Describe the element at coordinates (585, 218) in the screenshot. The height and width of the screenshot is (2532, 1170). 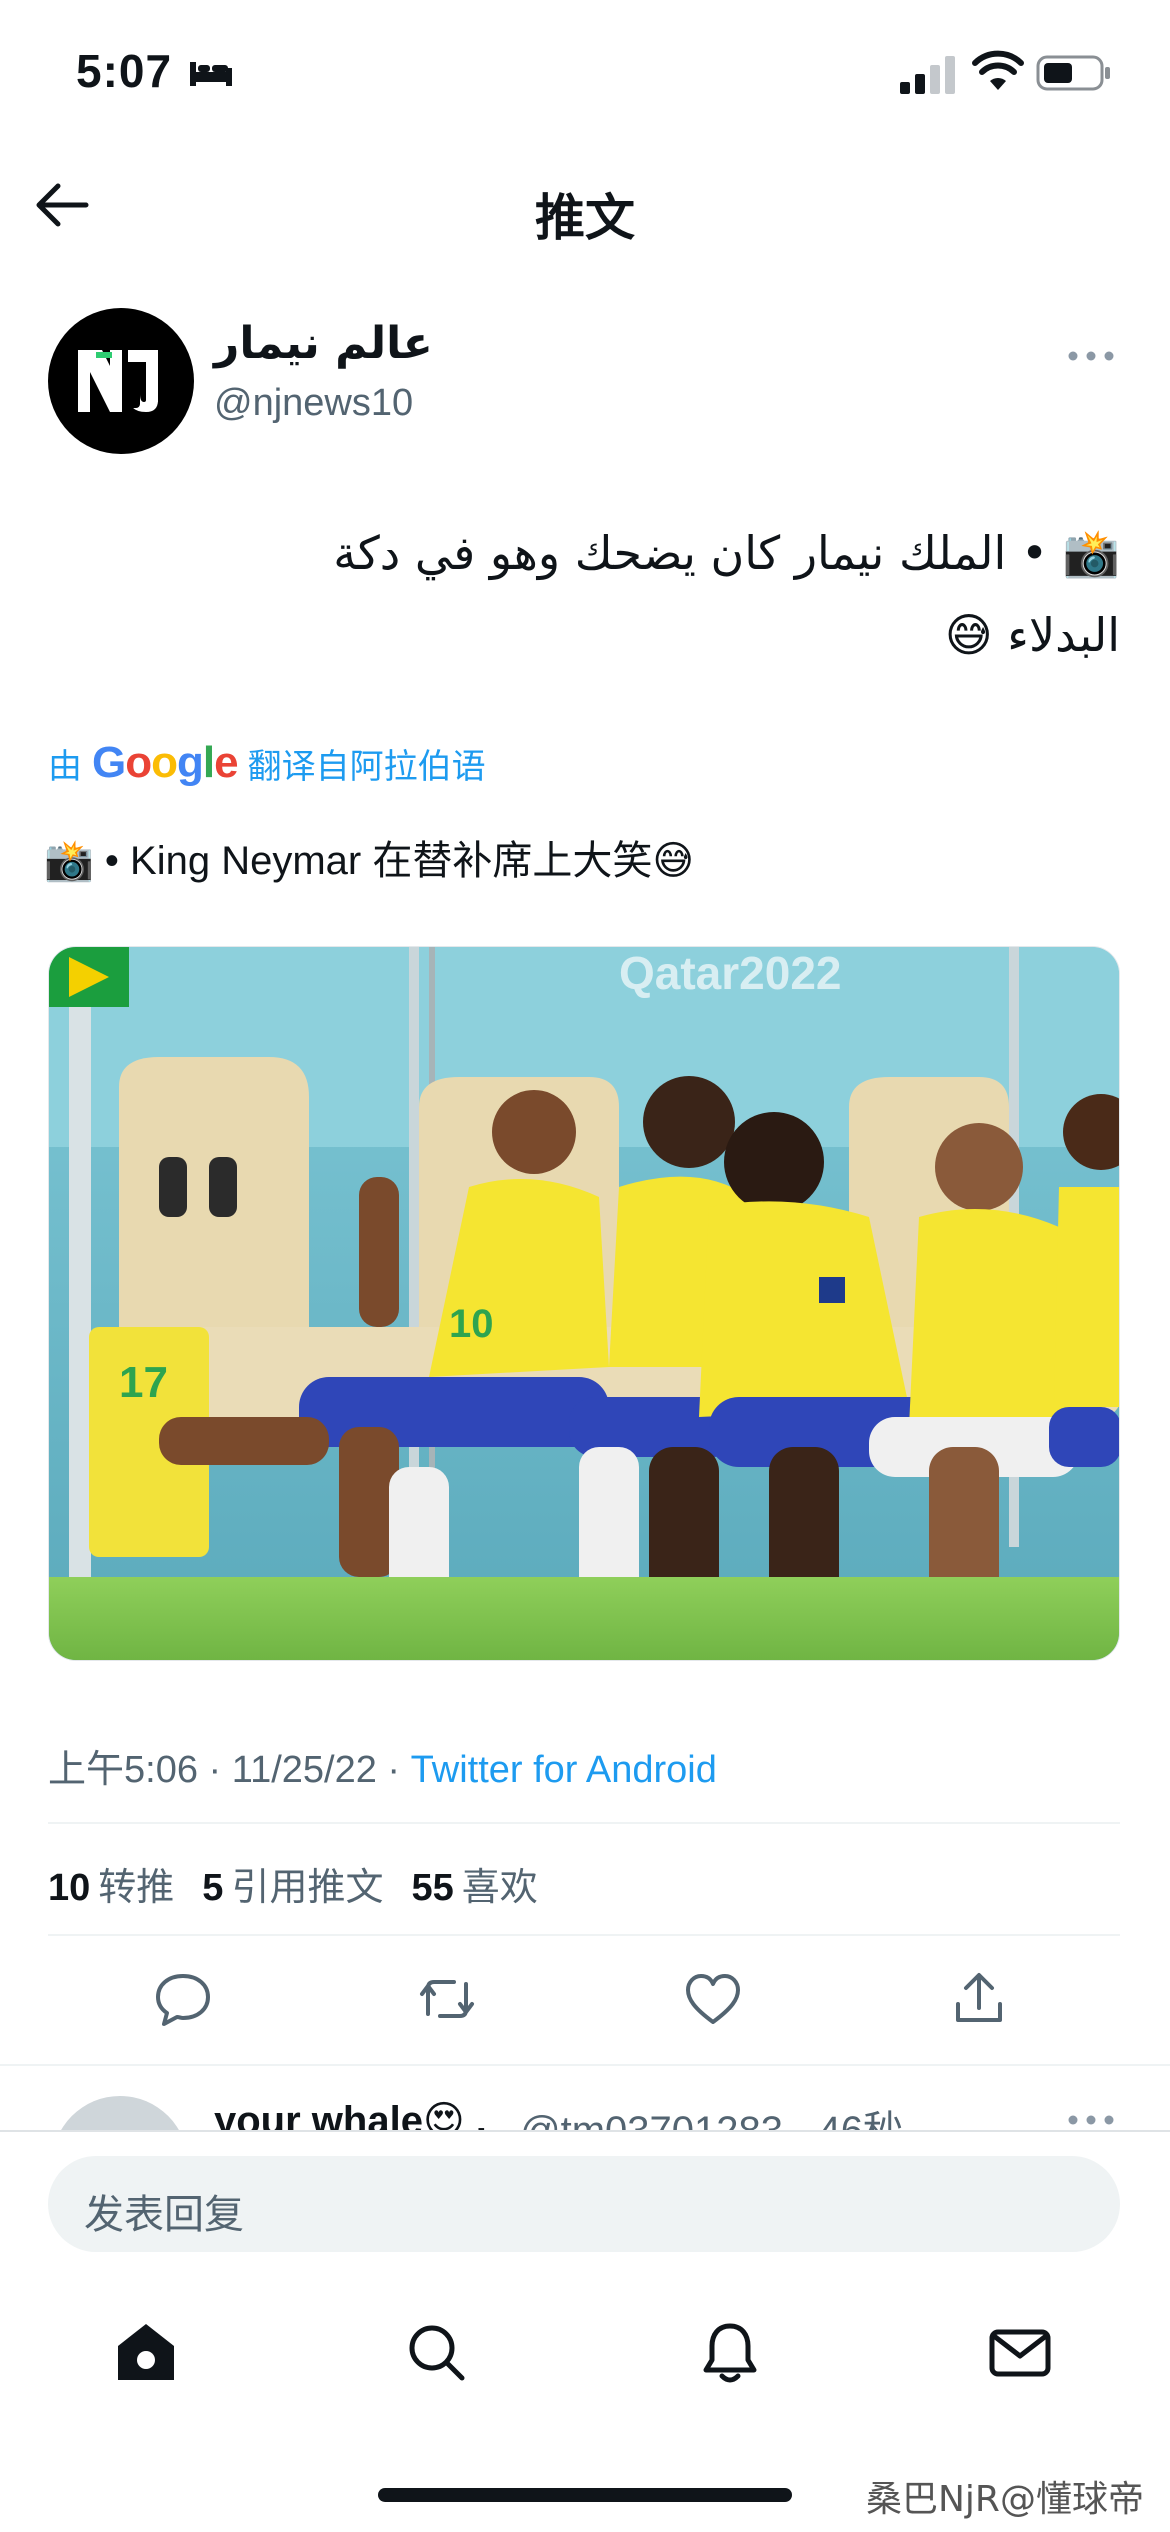
I see `page-title: 推文` at that location.